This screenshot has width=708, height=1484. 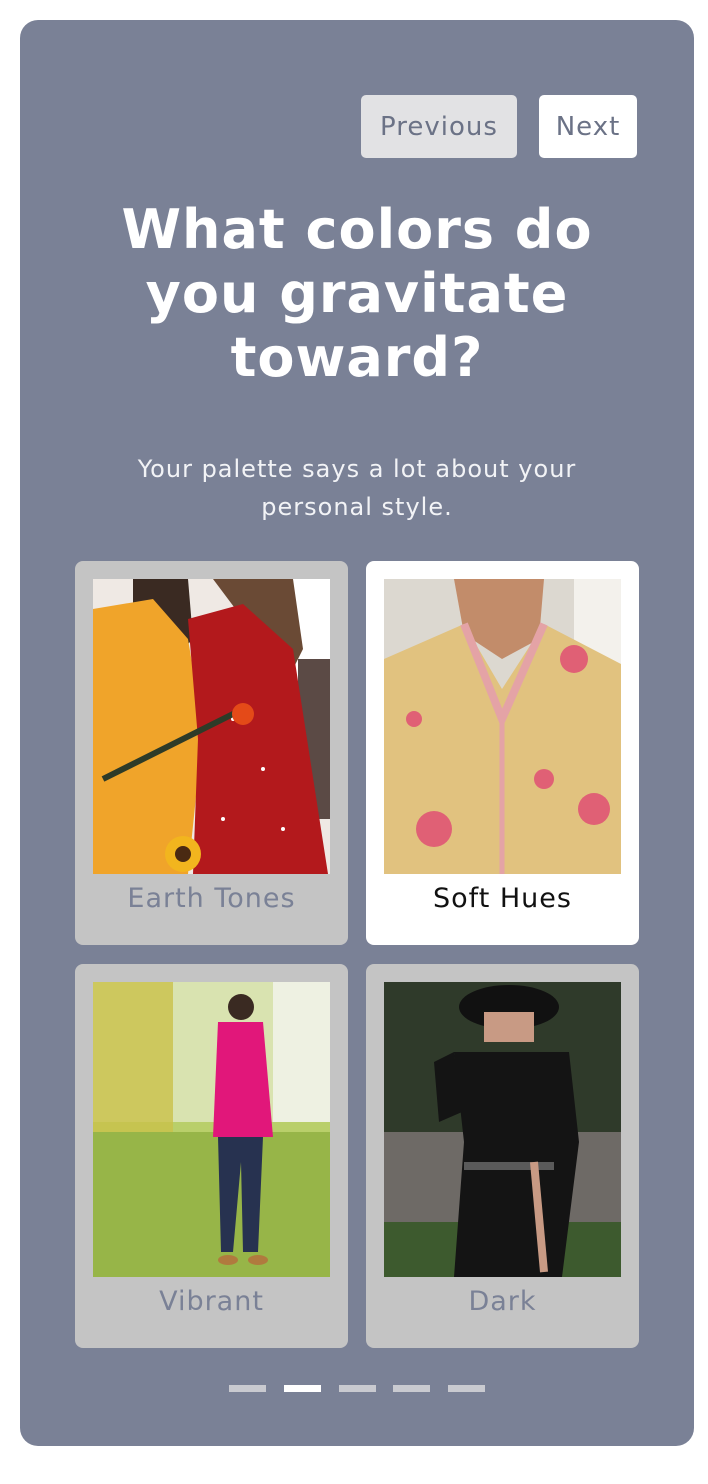 What do you see at coordinates (502, 726) in the screenshot?
I see `soft-hues-photo` at bounding box center [502, 726].